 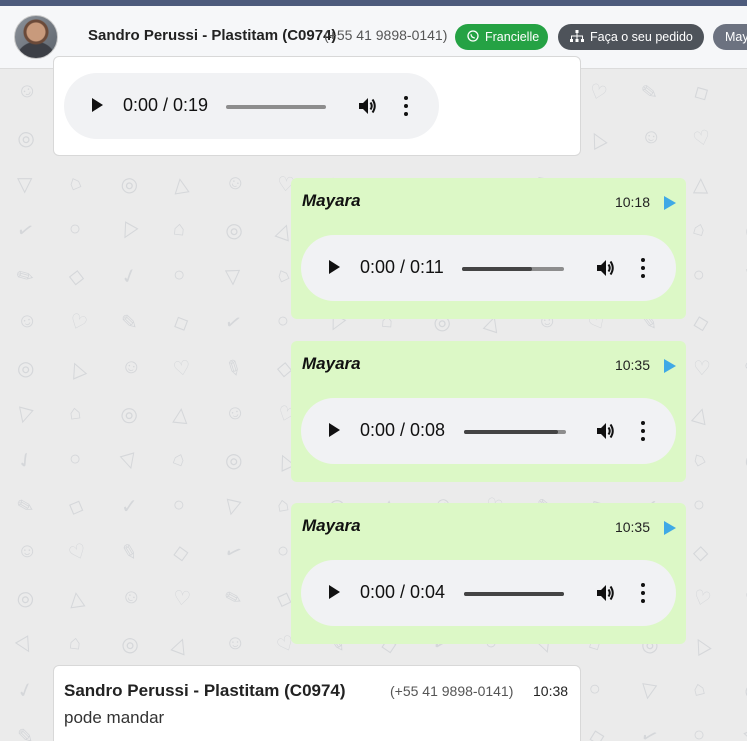 What do you see at coordinates (641, 37) in the screenshot?
I see `order-button-label: Faça o seu pedido` at bounding box center [641, 37].